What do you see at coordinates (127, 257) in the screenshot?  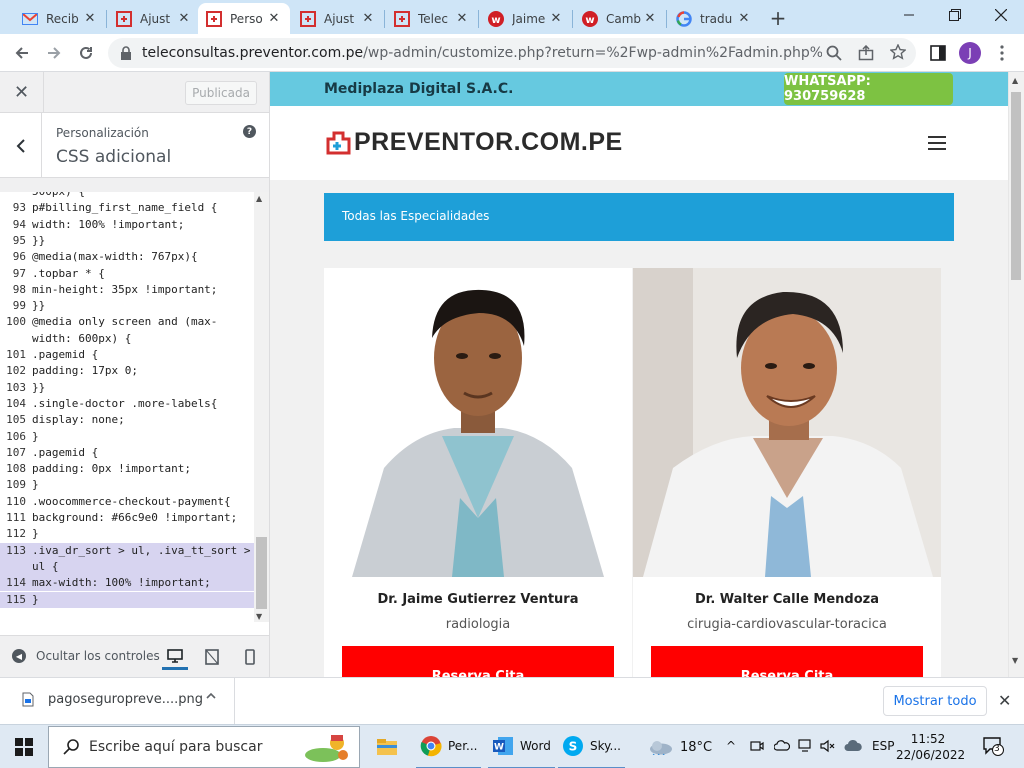 I see `code-line: 96 @media(max-width: 767px){` at bounding box center [127, 257].